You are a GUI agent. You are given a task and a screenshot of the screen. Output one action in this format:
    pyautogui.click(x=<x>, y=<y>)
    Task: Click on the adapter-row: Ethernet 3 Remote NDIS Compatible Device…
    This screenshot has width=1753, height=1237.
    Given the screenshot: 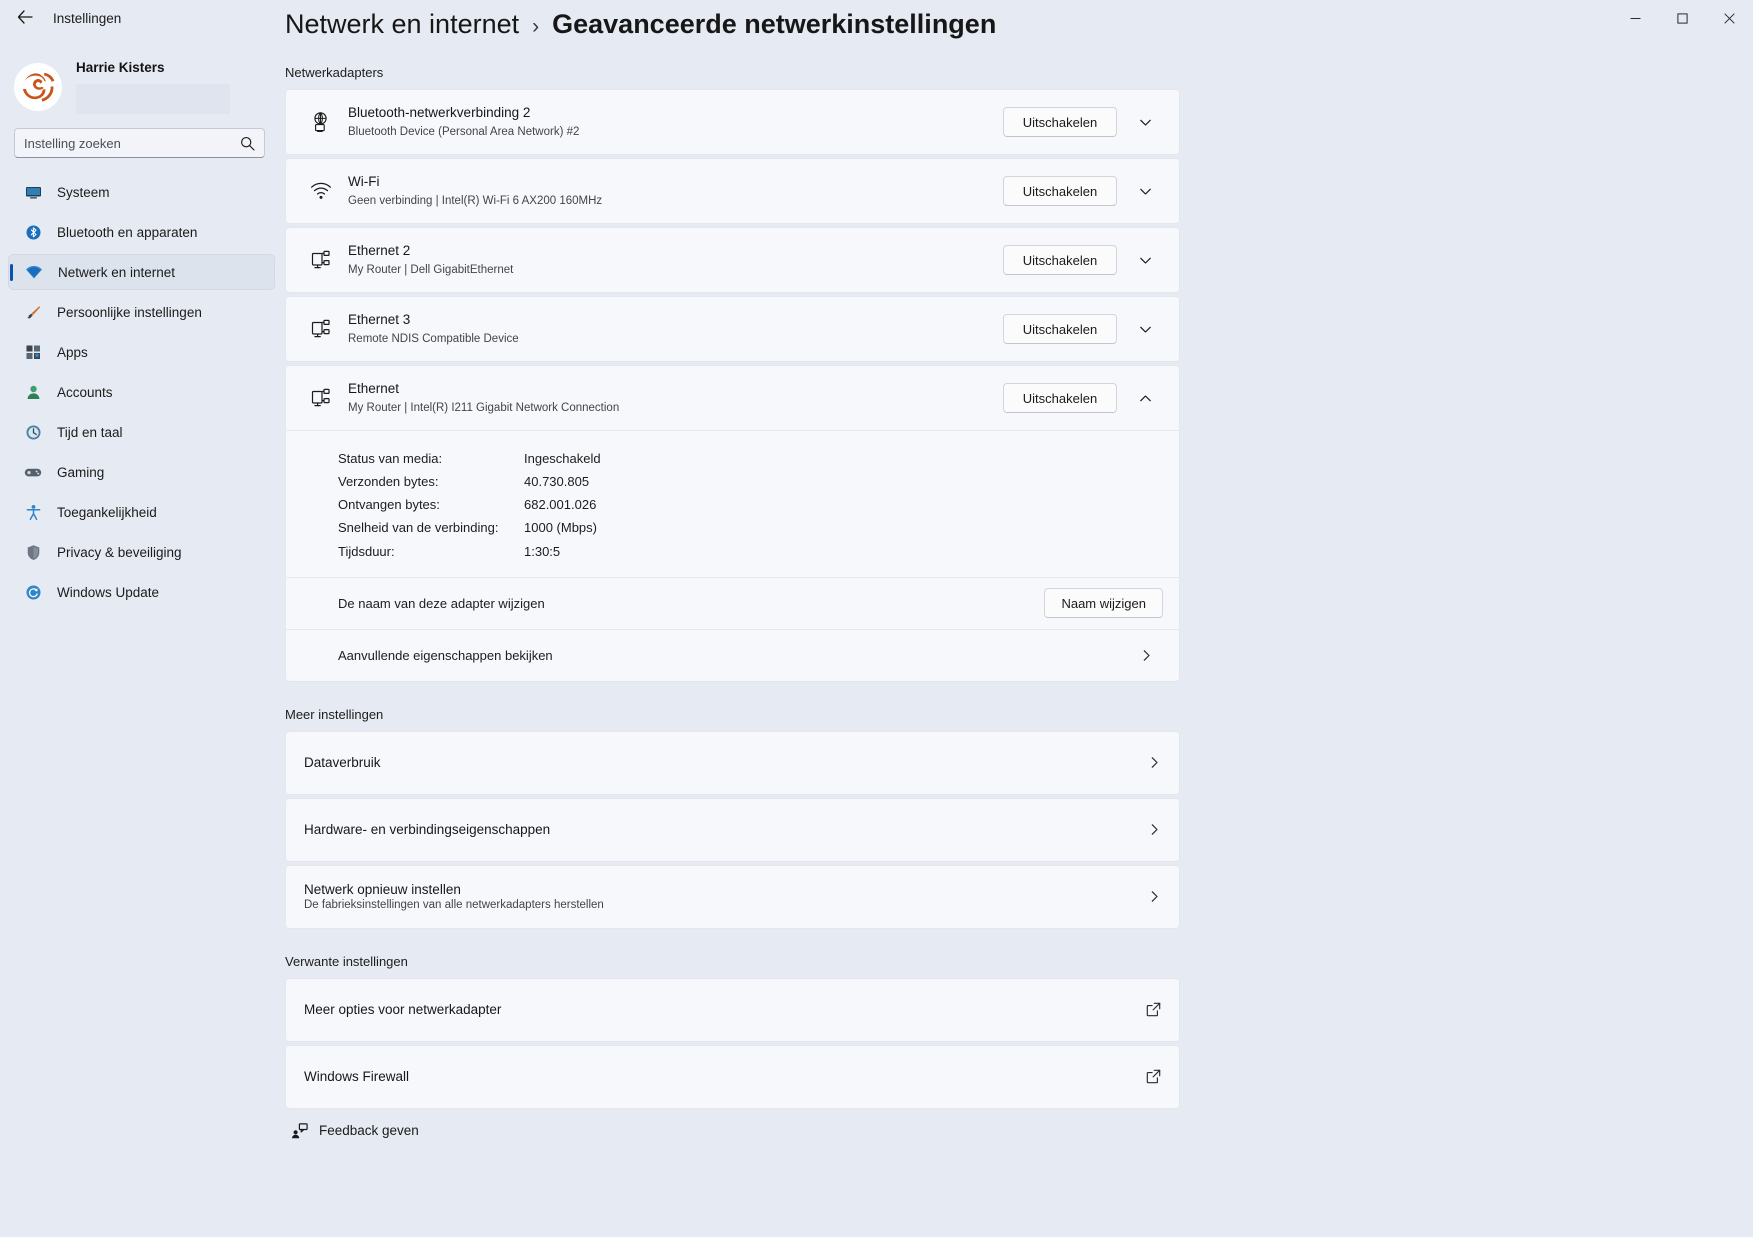 What is the action you would take?
    pyautogui.click(x=732, y=329)
    